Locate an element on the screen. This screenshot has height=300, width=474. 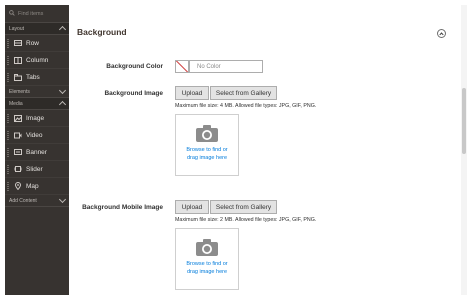
collapse-button is located at coordinates (441, 33).